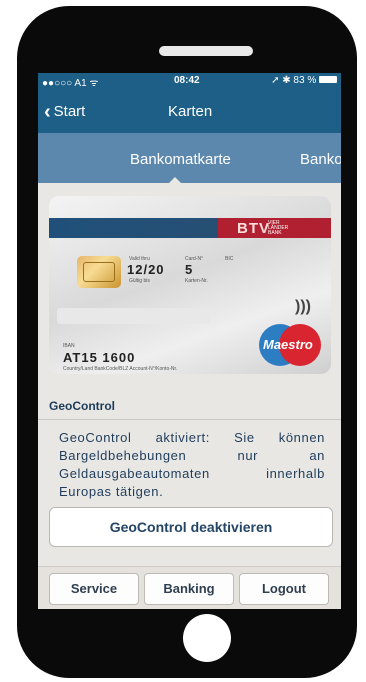 The image size is (366, 682). Describe the element at coordinates (278, 228) in the screenshot. I see `card-brand-sub: VIER LÄNDER BANK` at that location.